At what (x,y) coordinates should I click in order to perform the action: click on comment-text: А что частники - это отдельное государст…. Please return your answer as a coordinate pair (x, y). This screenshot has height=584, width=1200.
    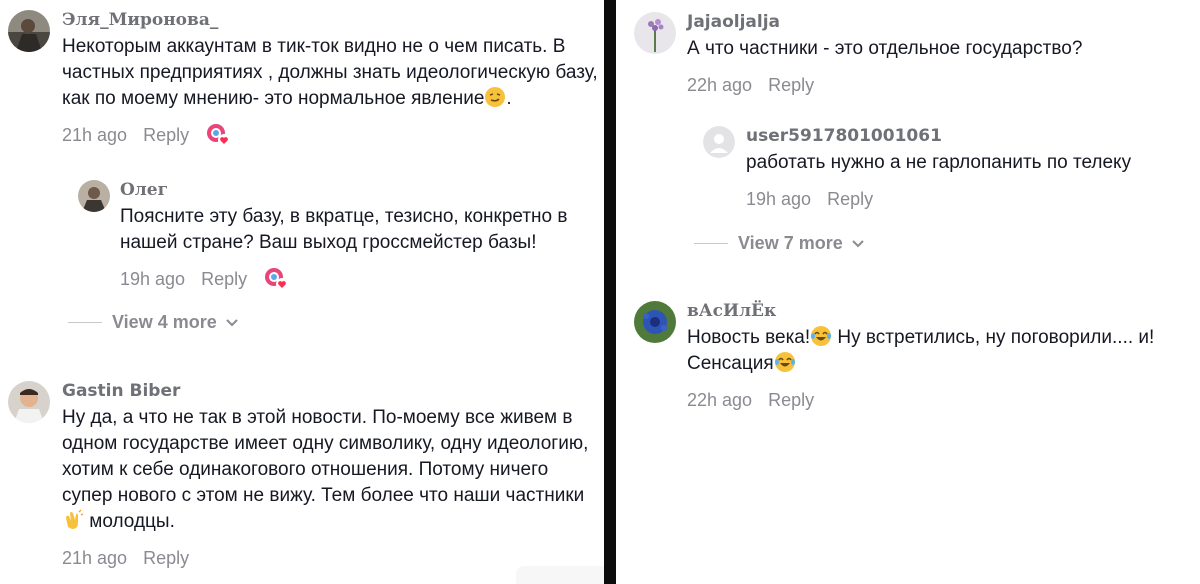
    Looking at the image, I should click on (885, 48).